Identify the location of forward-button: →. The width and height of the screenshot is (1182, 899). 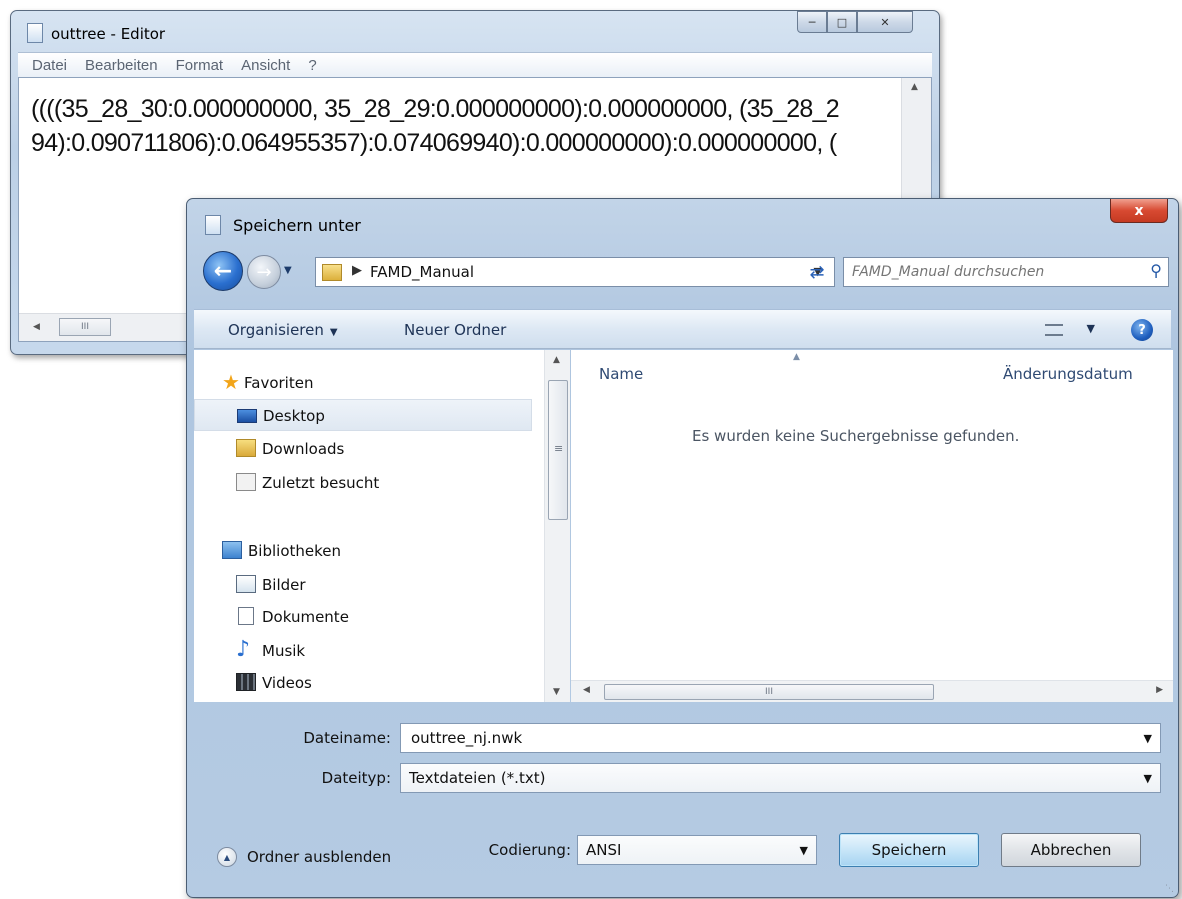
(264, 272).